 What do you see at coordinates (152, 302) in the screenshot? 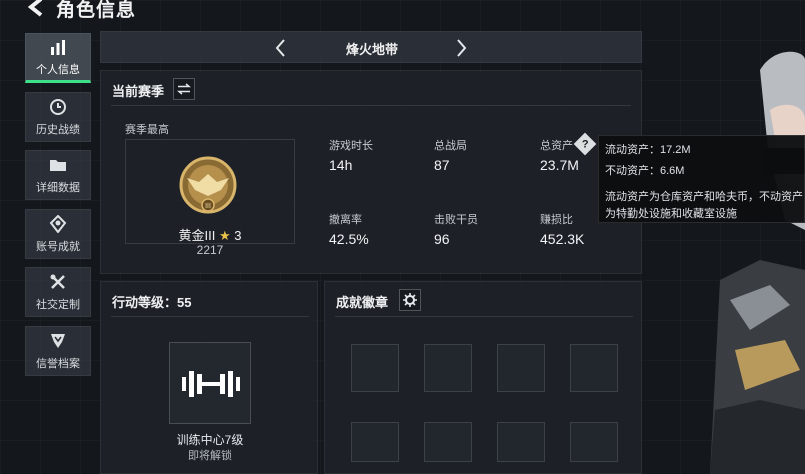
I see `action-level-title: 行动等级：55` at bounding box center [152, 302].